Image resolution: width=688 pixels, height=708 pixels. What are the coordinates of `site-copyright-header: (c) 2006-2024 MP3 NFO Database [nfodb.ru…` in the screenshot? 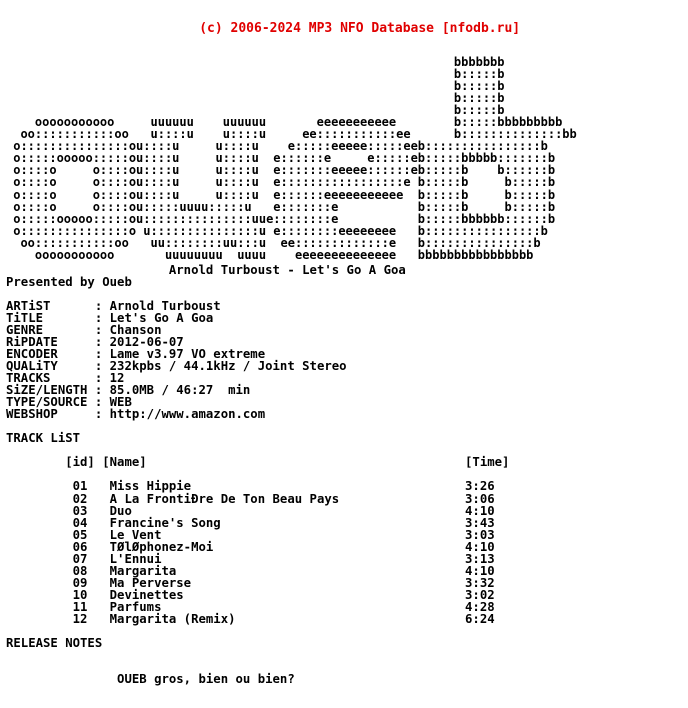 It's located at (344, 28).